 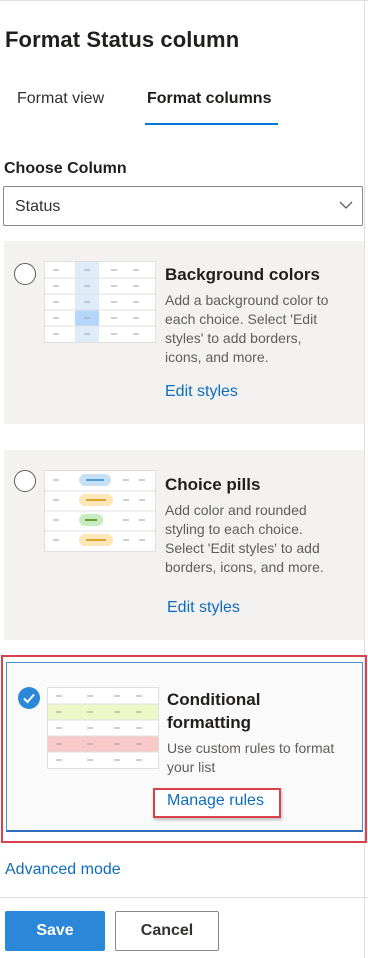 What do you see at coordinates (38, 206) in the screenshot?
I see `dropdown-value: Status` at bounding box center [38, 206].